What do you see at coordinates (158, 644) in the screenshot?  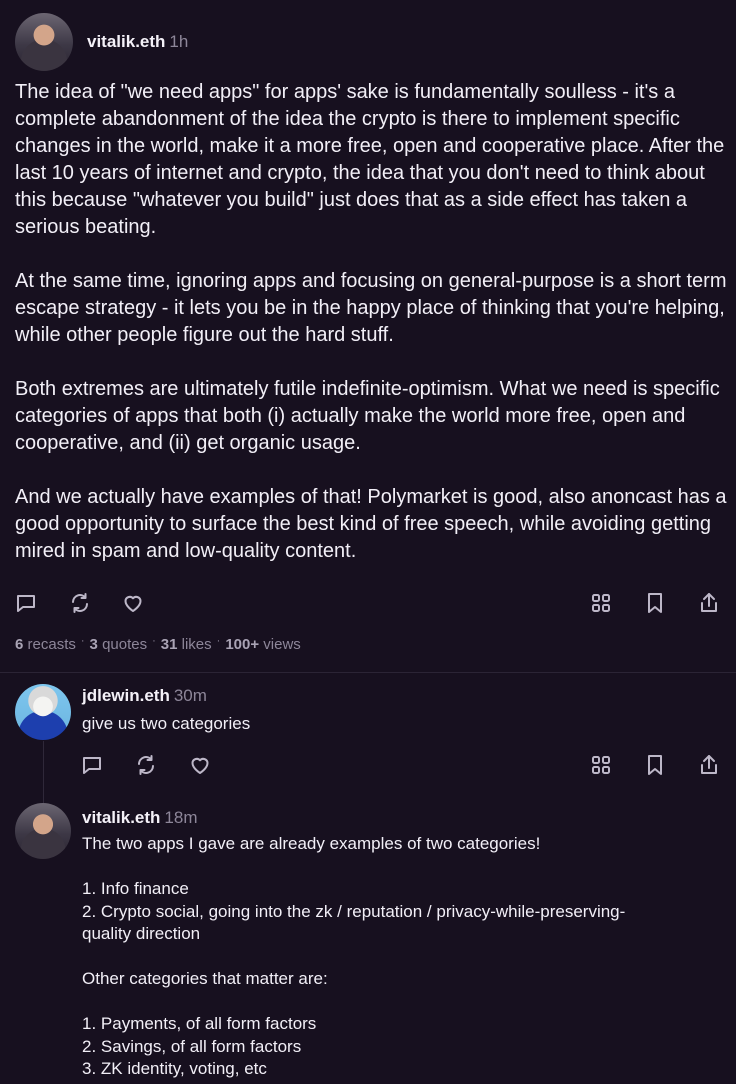 I see `post-stats: 6 recasts · 3 quotes · 31 likes · 100+ views` at bounding box center [158, 644].